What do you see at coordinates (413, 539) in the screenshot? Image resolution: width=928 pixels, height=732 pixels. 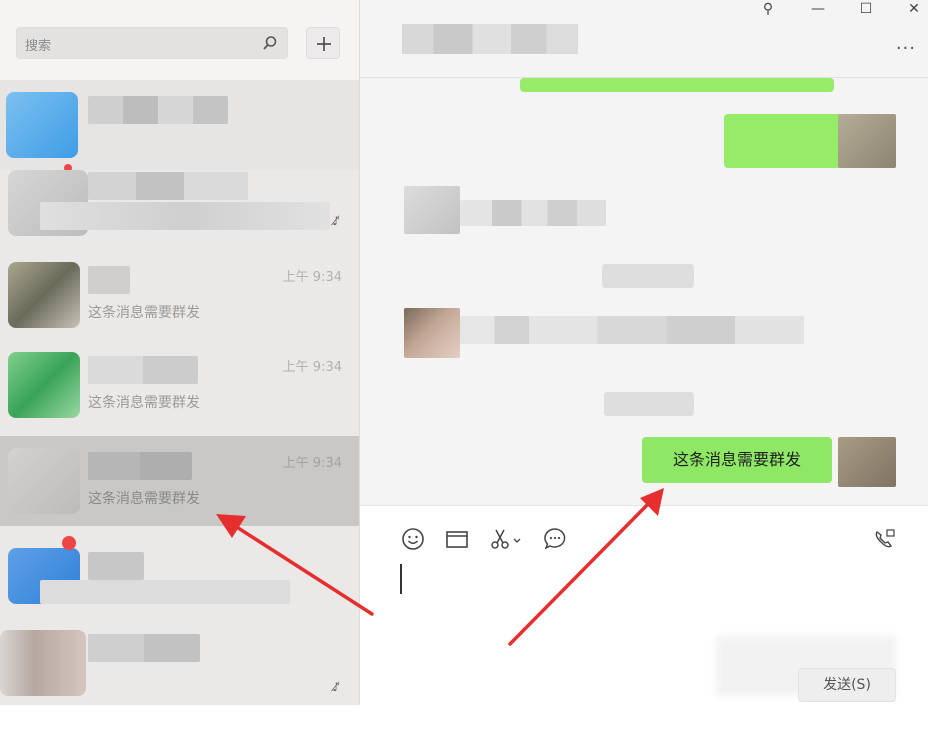 I see `emoji-icon` at bounding box center [413, 539].